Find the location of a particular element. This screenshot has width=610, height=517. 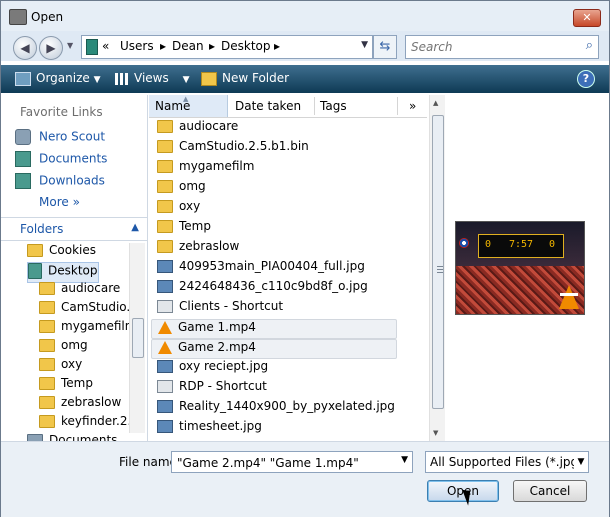

file-name: Reality_1440x900_by_pyxelated.jpg is located at coordinates (287, 406).